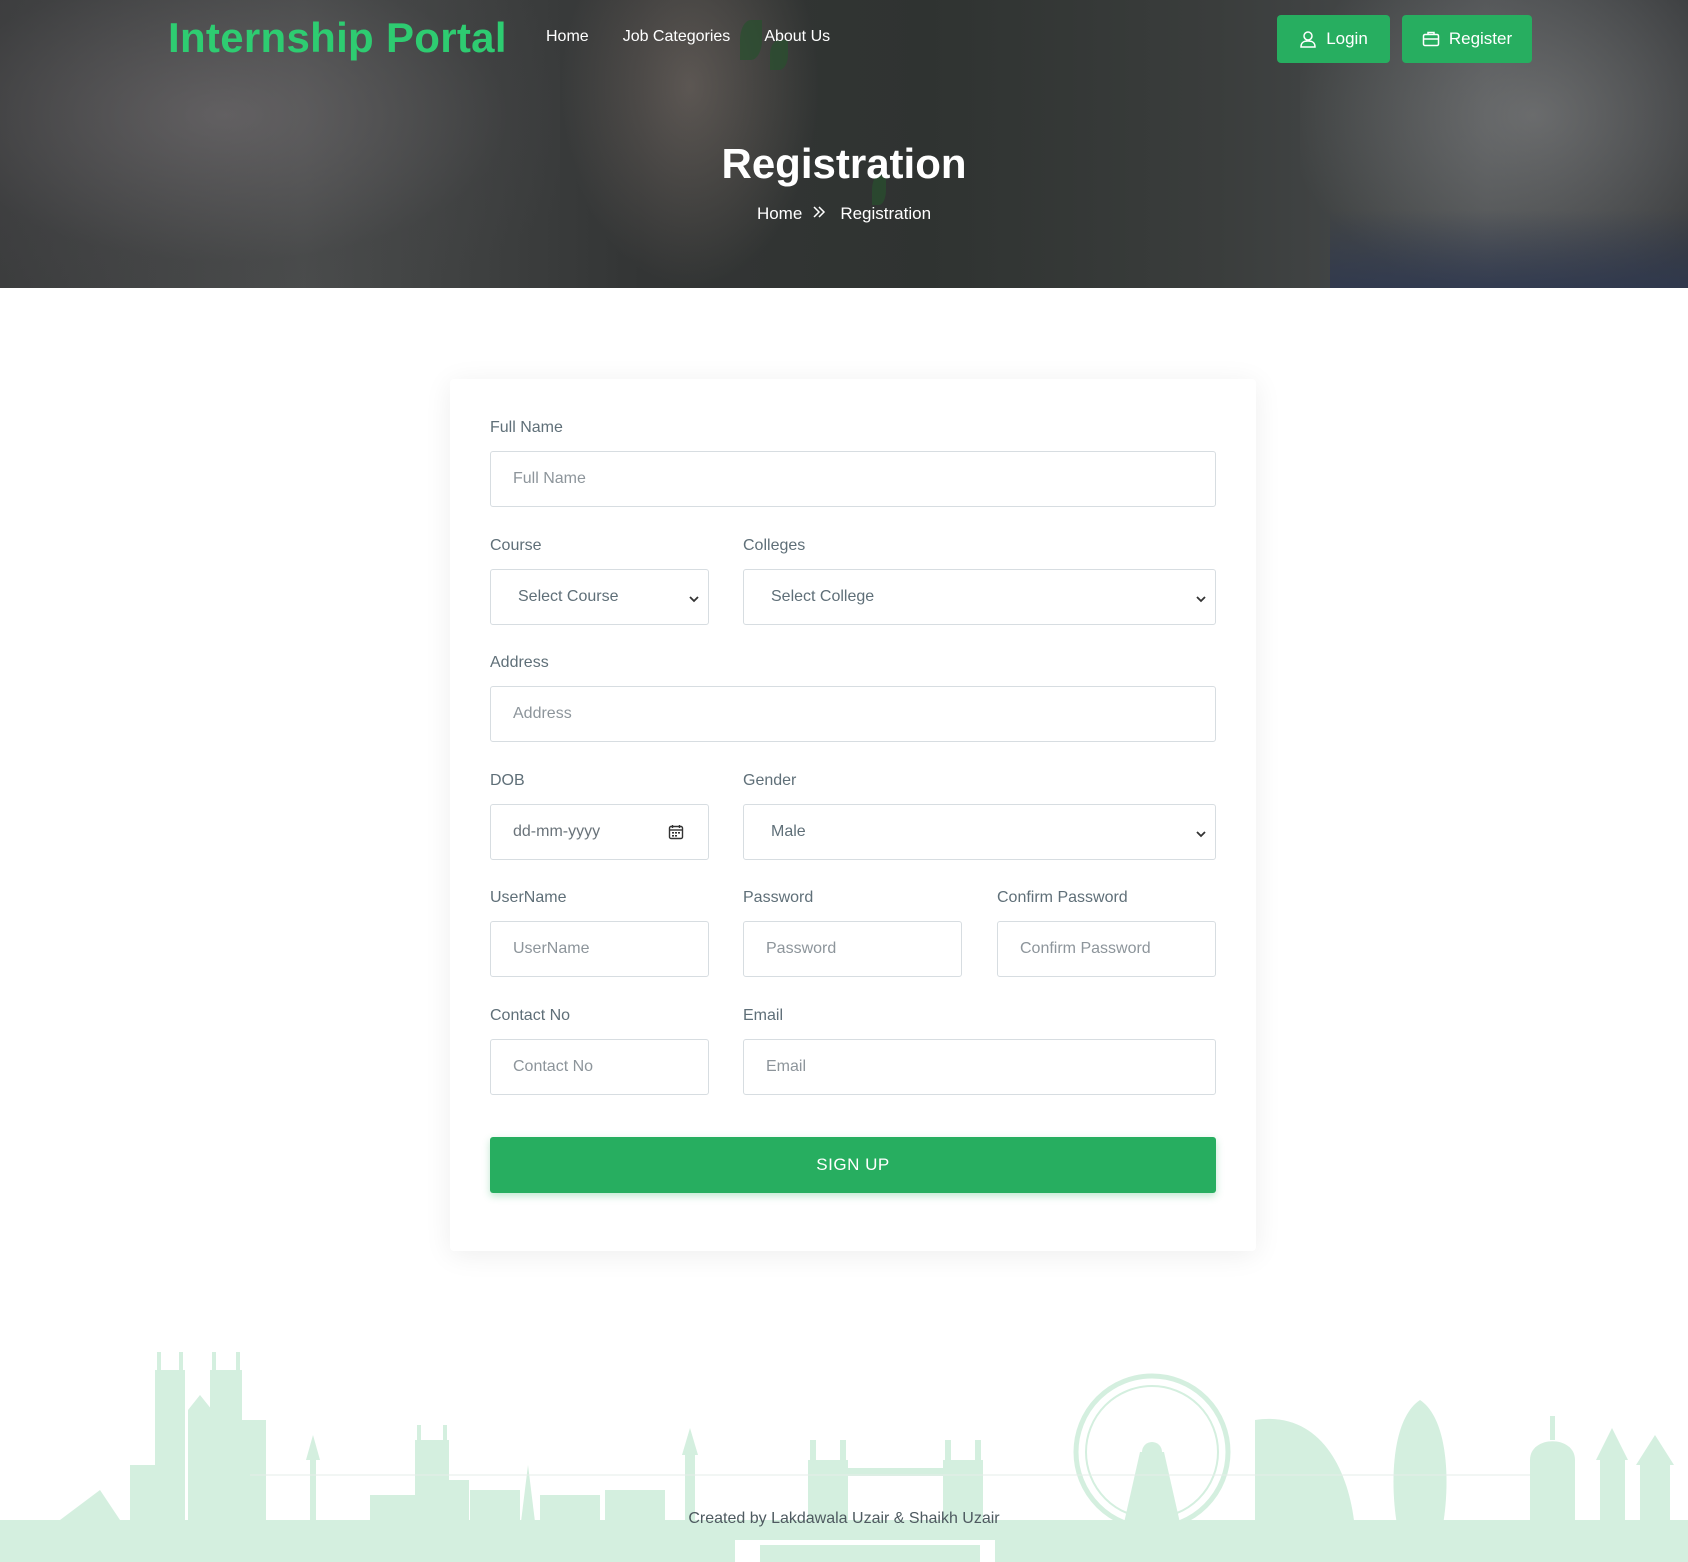  Describe the element at coordinates (763, 1015) in the screenshot. I see `email-label: Email` at that location.